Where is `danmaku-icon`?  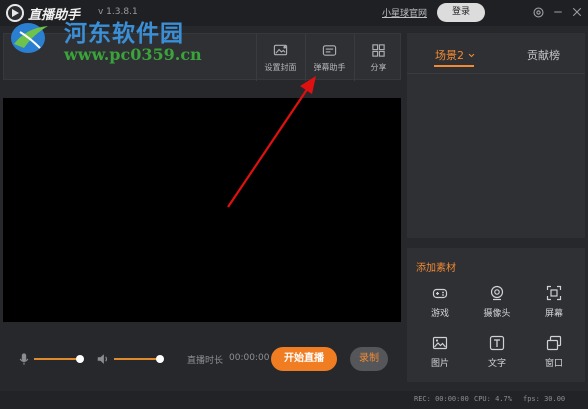 danmaku-icon is located at coordinates (329, 50).